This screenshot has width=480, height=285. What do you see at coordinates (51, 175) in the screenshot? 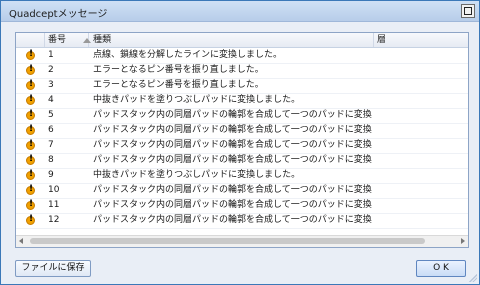
I see `row-number: 9` at bounding box center [51, 175].